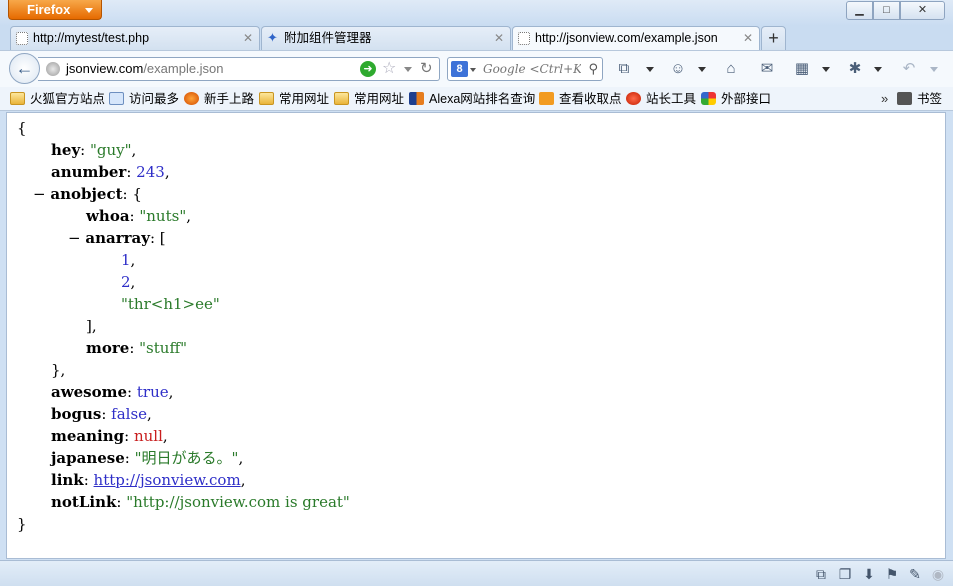  What do you see at coordinates (802, 69) in the screenshot?
I see `apps-grid-icon: ▦` at bounding box center [802, 69].